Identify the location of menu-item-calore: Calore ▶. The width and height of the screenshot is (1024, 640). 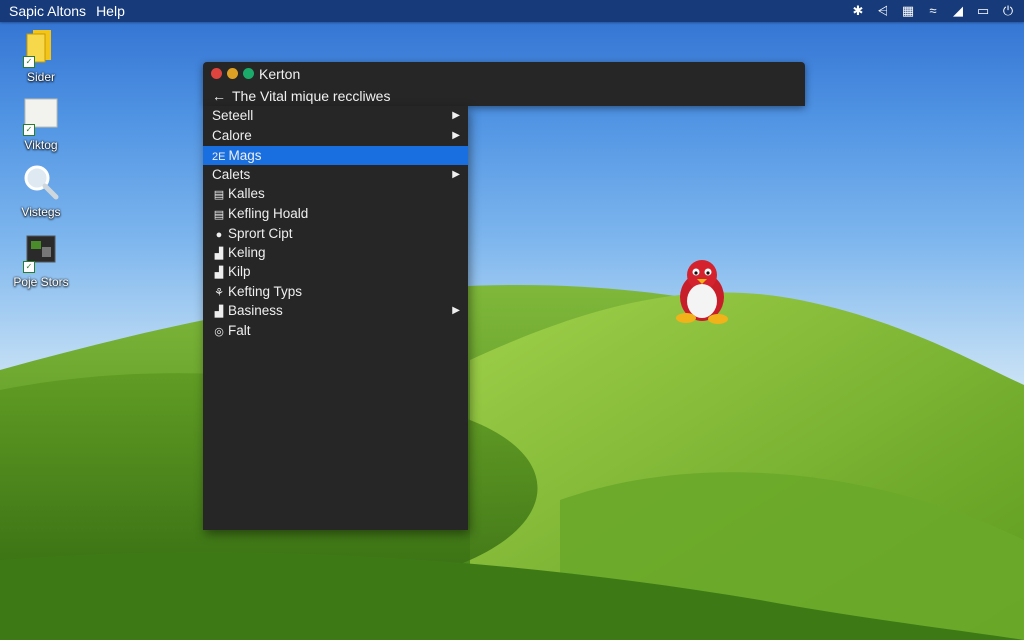
(335, 135).